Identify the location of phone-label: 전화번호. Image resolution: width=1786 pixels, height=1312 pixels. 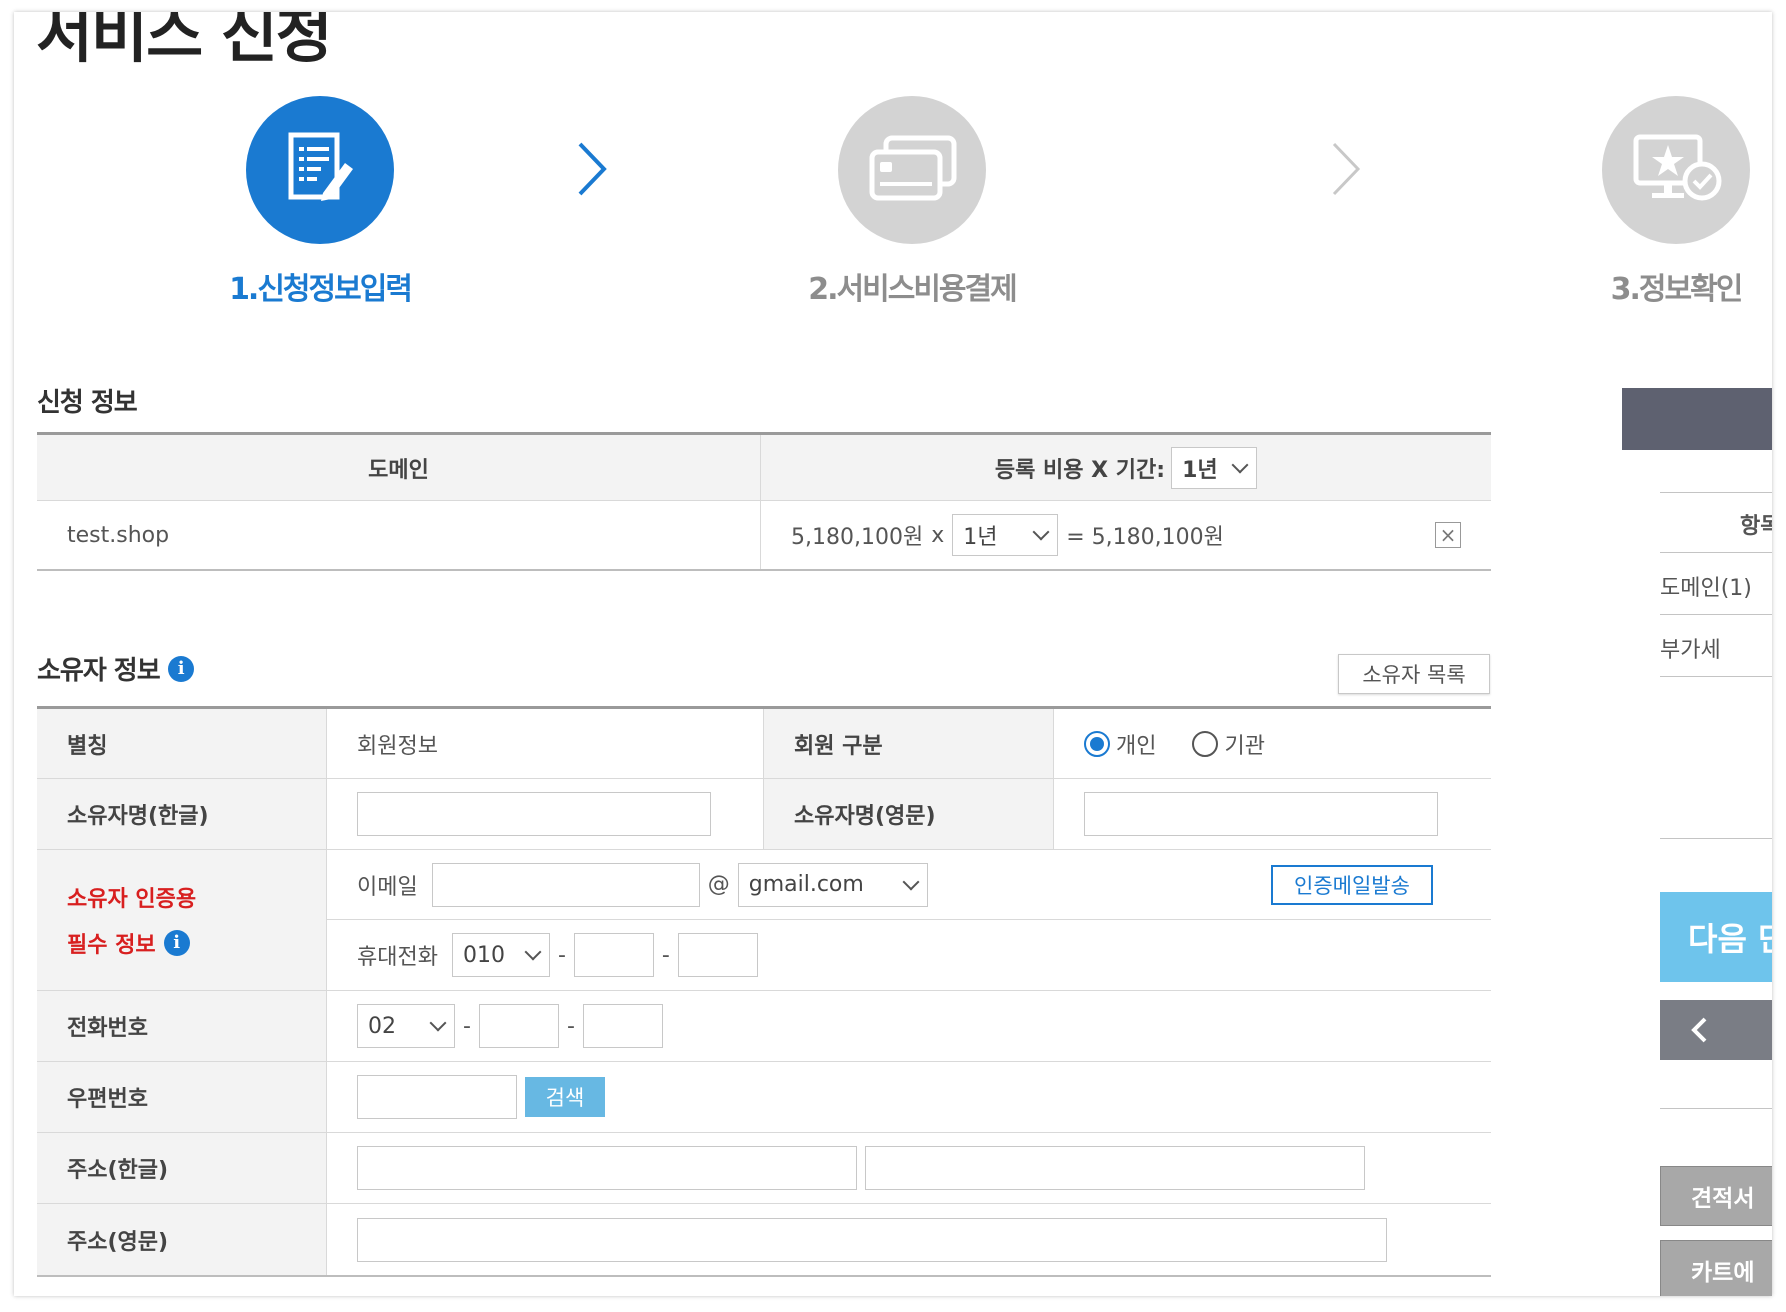
(182, 1026).